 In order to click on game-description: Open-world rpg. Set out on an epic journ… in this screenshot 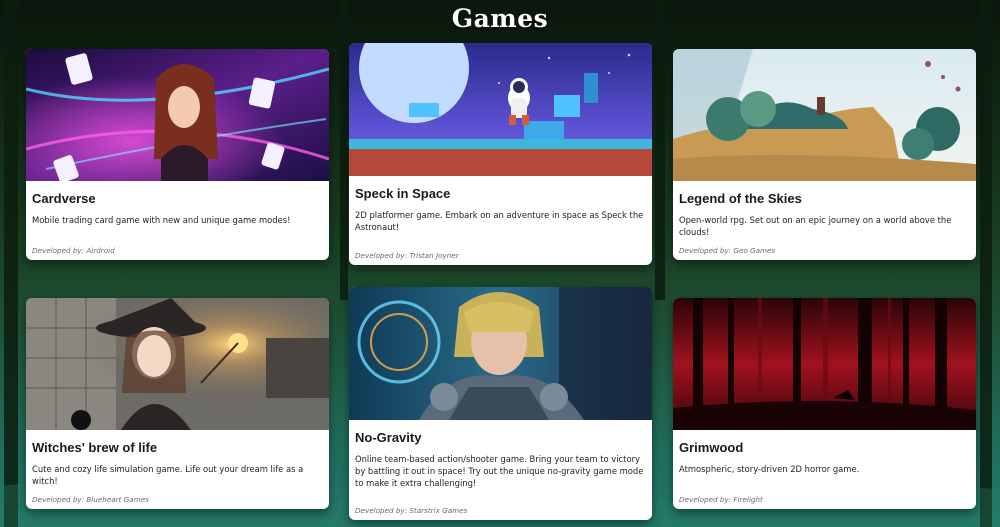, I will do `click(815, 226)`.